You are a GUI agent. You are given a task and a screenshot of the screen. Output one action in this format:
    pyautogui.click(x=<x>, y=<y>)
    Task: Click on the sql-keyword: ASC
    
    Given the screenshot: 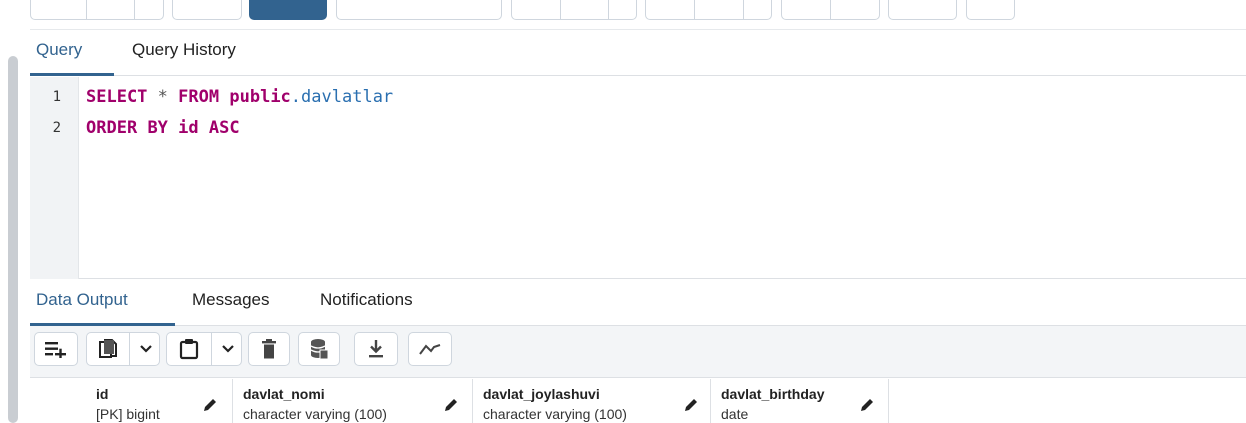 What is the action you would take?
    pyautogui.click(x=224, y=128)
    